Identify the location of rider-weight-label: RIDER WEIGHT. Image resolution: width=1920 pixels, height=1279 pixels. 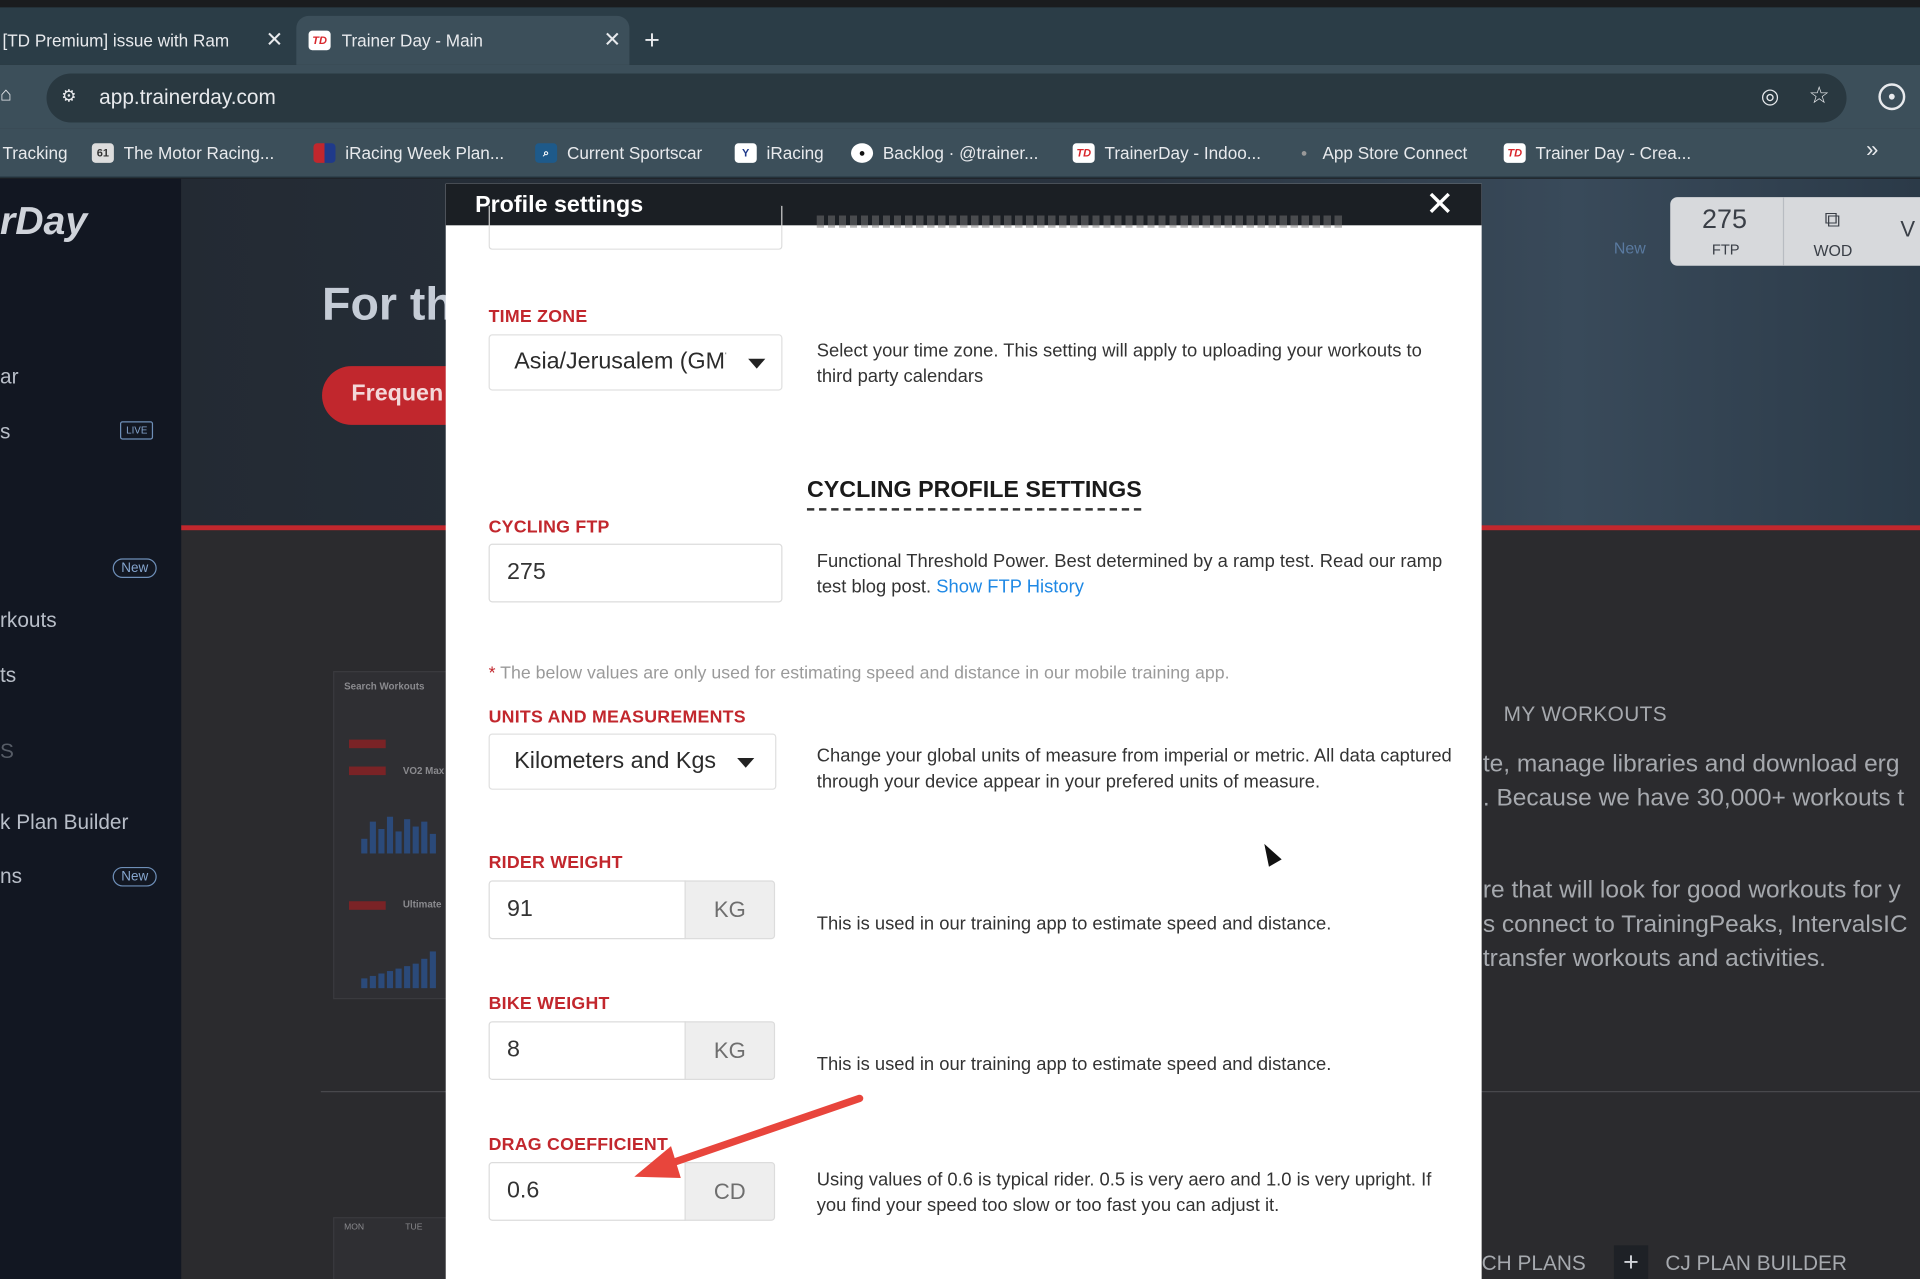
(555, 863).